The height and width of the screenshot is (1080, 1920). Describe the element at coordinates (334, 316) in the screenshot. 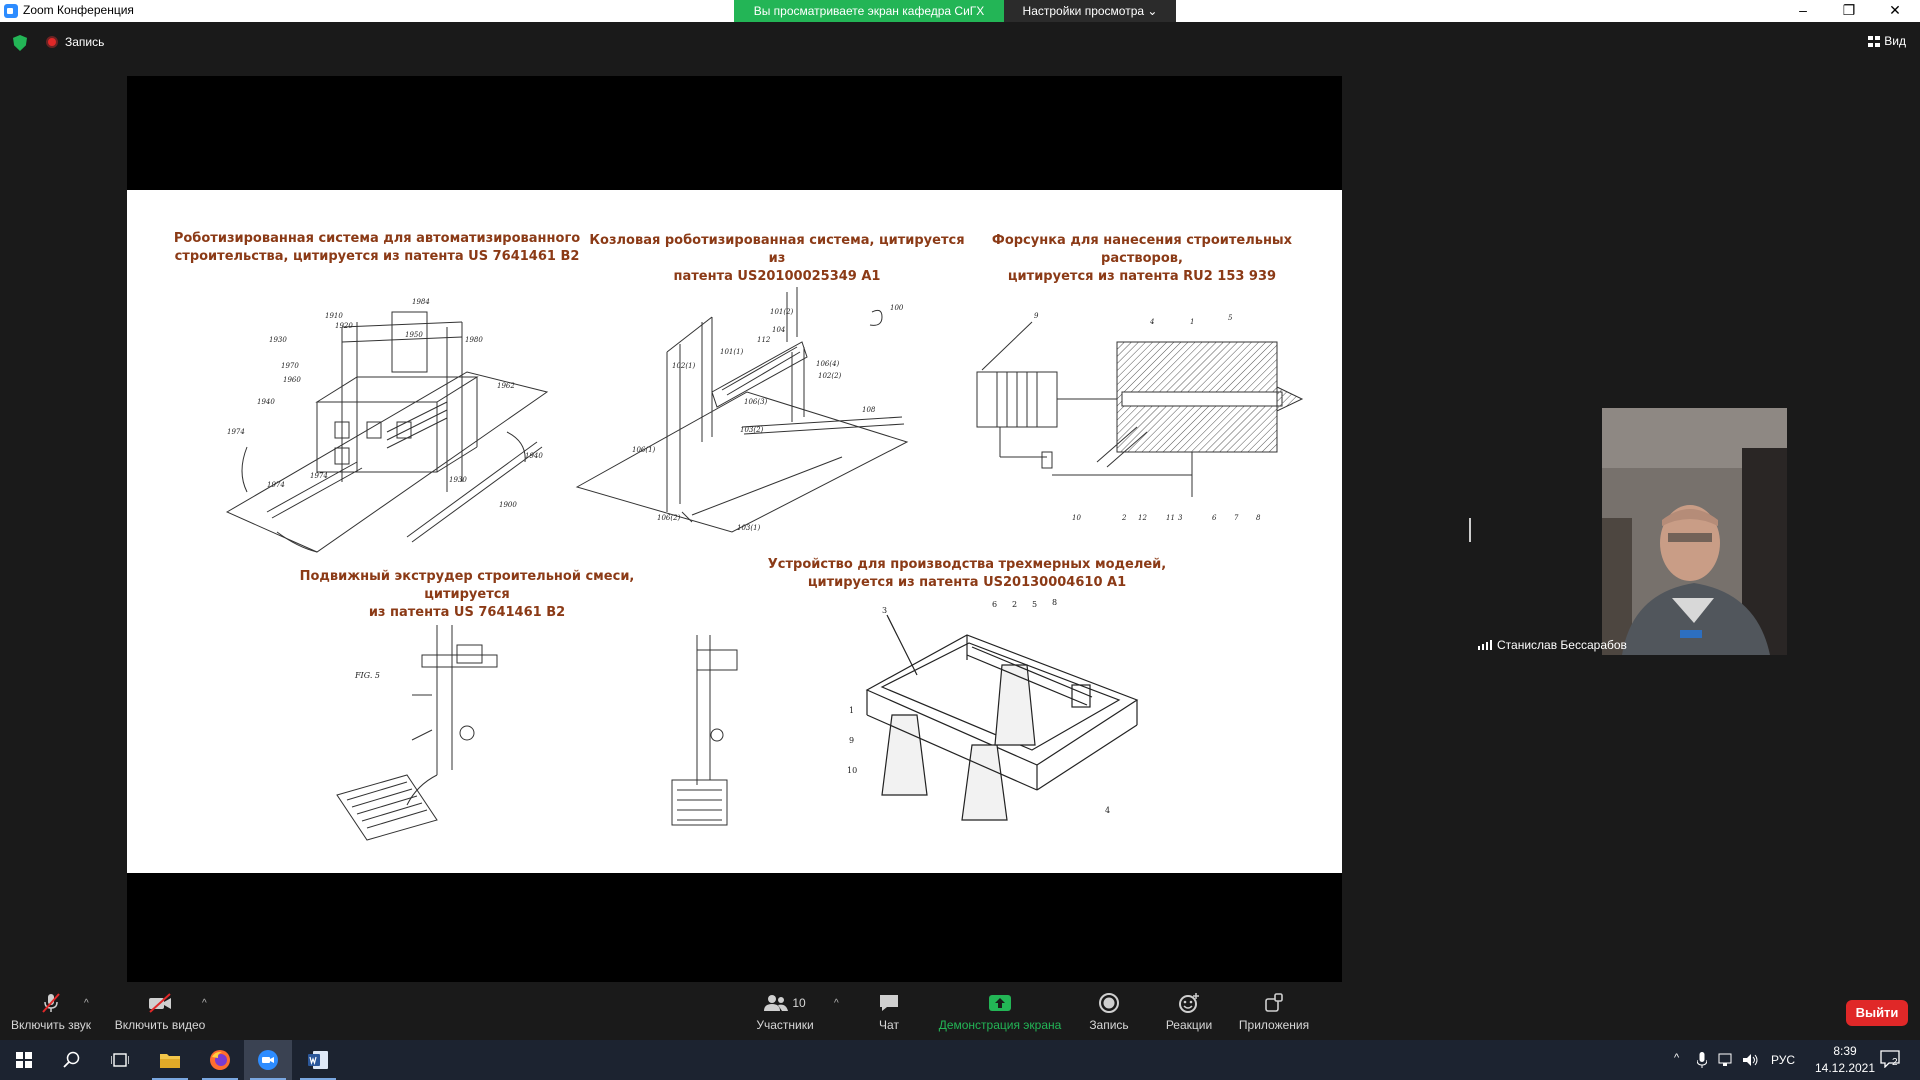

I see `fig-label: 1910` at that location.